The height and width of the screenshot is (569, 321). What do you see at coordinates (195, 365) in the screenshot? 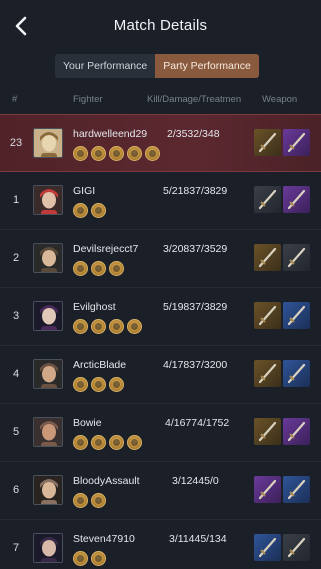
I see `player-stats: 4/17837/3200` at bounding box center [195, 365].